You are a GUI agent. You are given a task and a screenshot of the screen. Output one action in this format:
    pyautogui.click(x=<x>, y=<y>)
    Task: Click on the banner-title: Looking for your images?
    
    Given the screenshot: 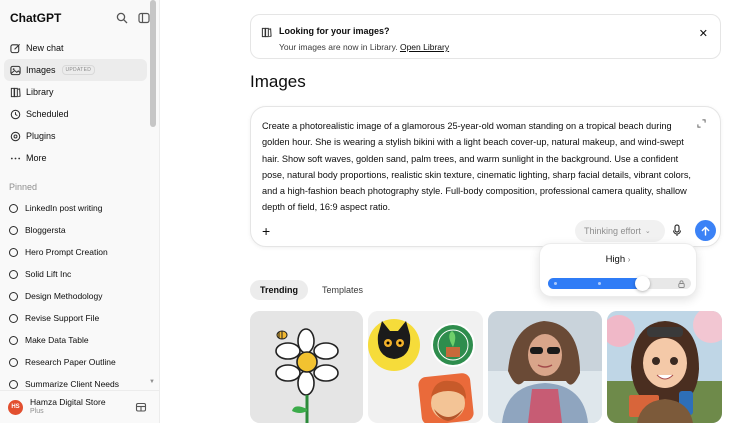 What is the action you would take?
    pyautogui.click(x=334, y=31)
    